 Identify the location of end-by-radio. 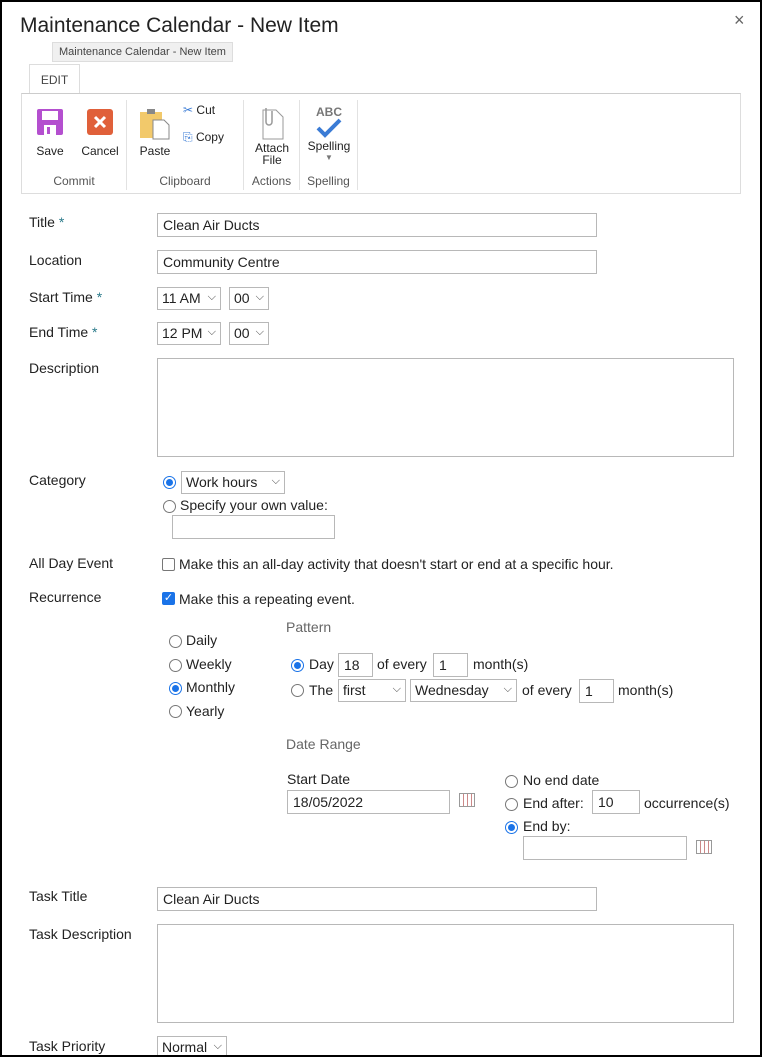
(511, 827).